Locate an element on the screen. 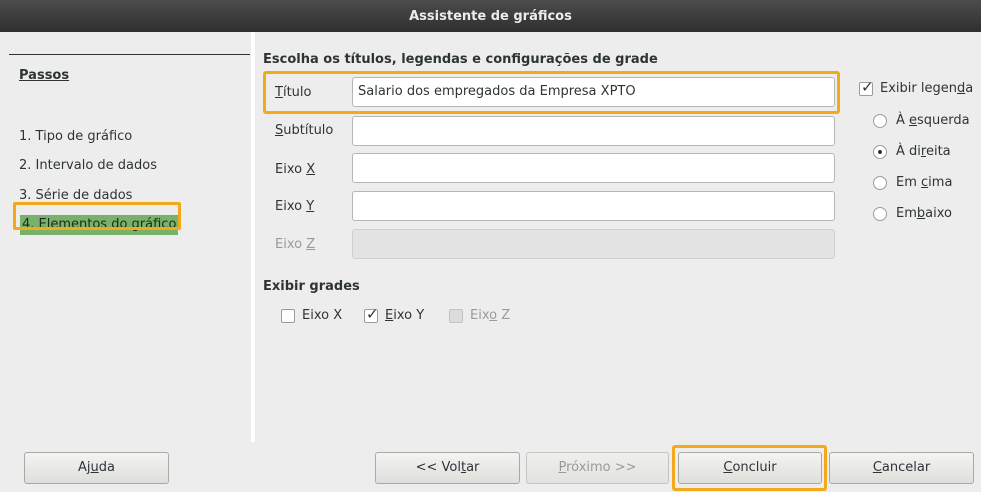 This screenshot has width=981, height=492. legend-bottom-label: Embaixo is located at coordinates (924, 213).